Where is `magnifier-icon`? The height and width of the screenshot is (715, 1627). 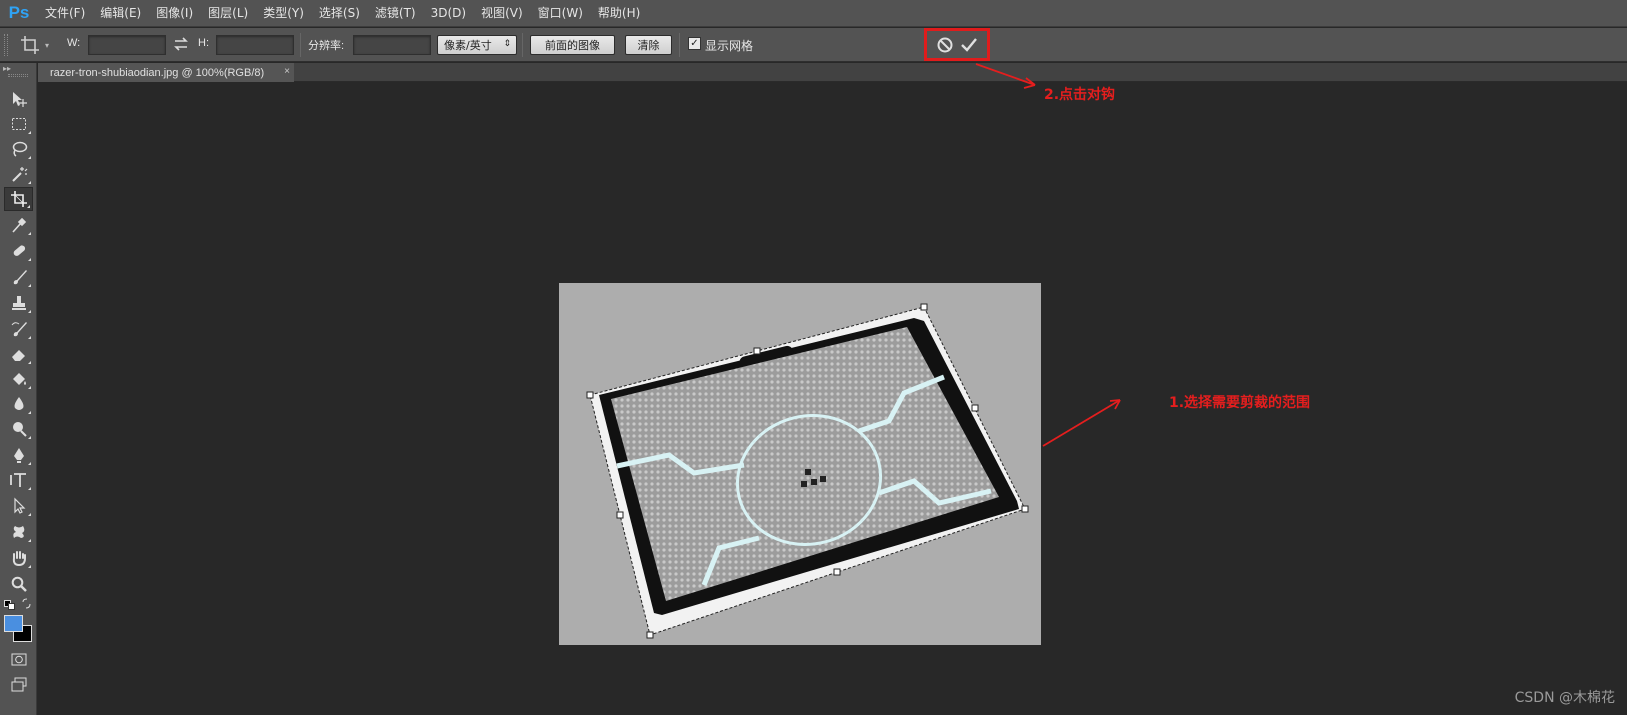 magnifier-icon is located at coordinates (19, 584).